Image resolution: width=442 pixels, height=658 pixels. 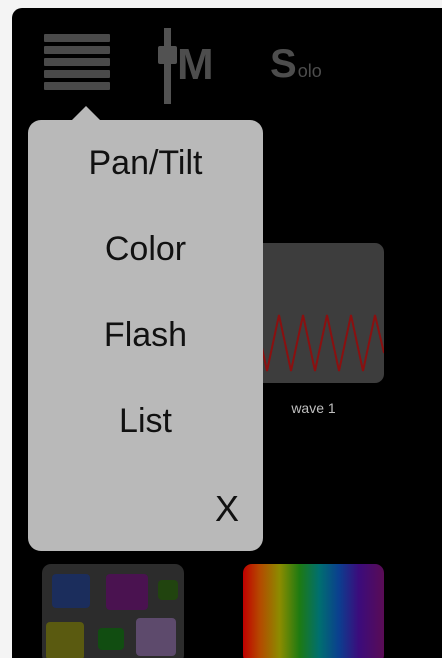 I want to click on solo-rest: olo, so click(x=309, y=71).